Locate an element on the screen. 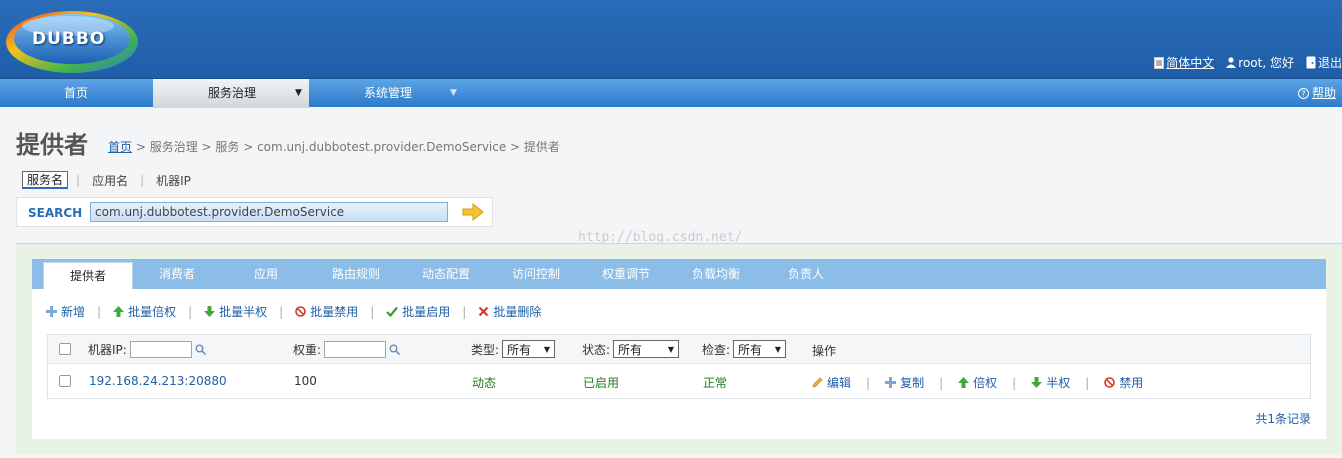  arrow-up-icon is located at coordinates (964, 382).